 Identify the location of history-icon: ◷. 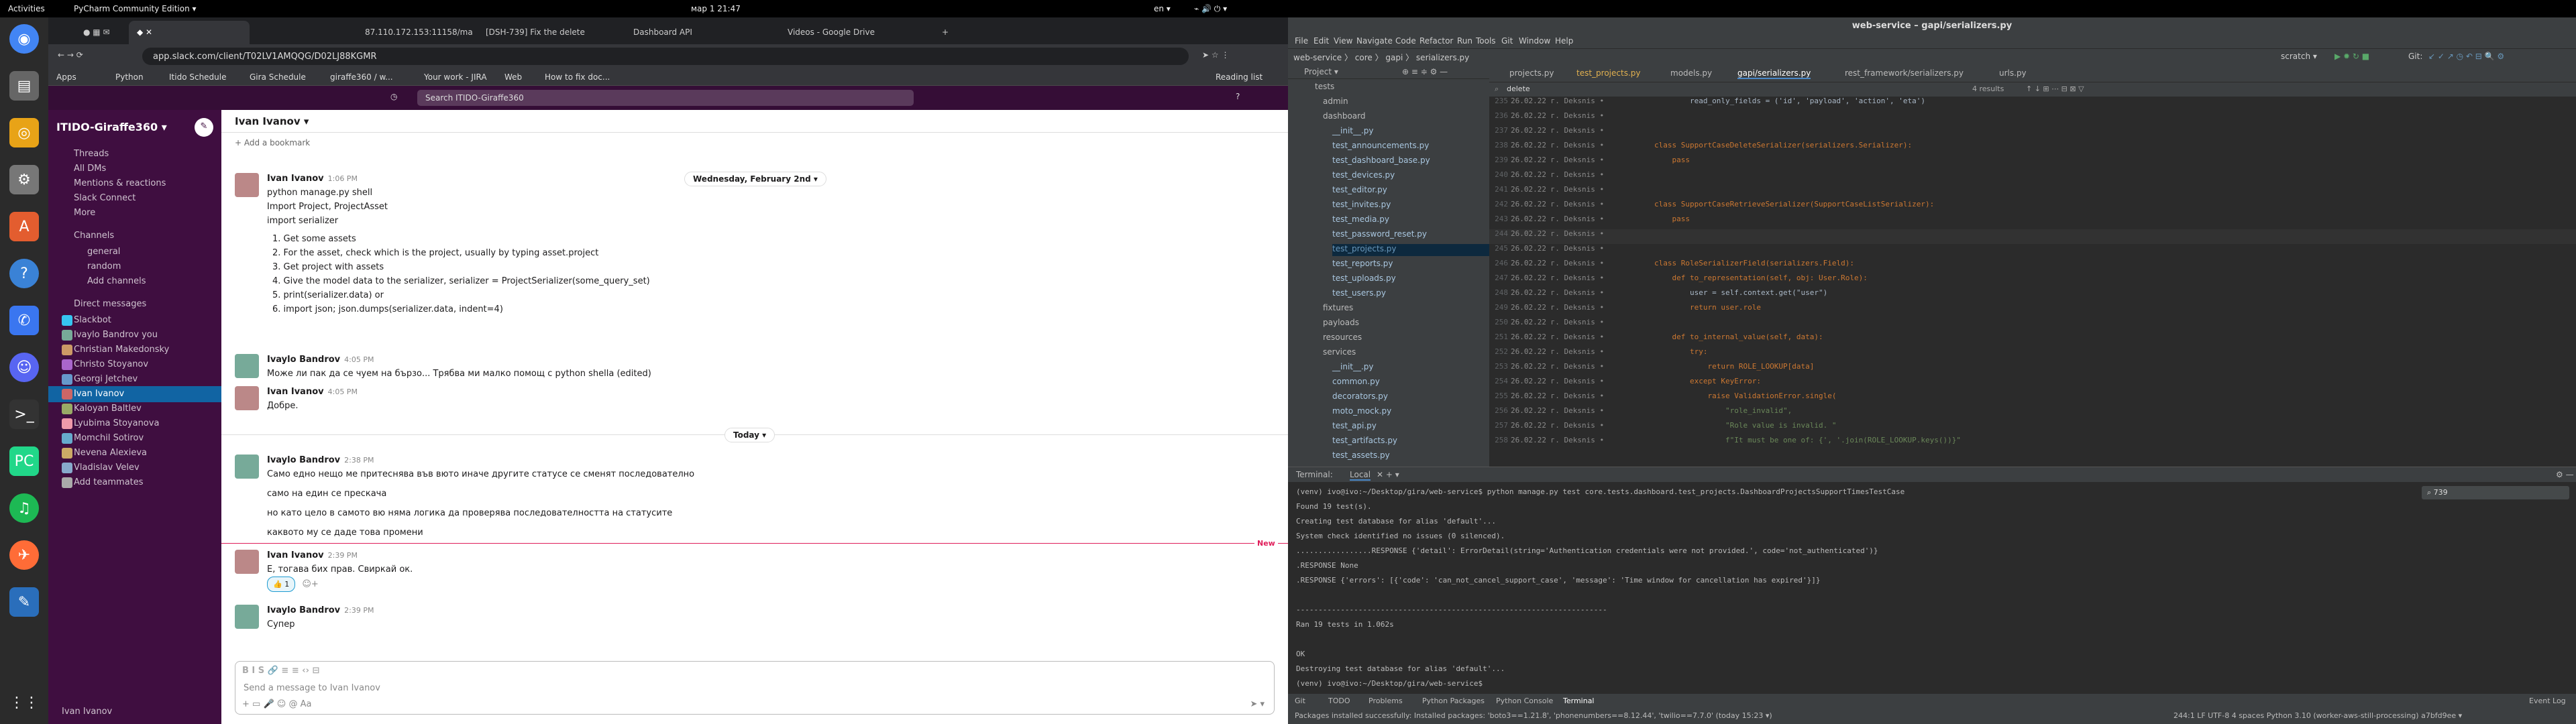
(393, 96).